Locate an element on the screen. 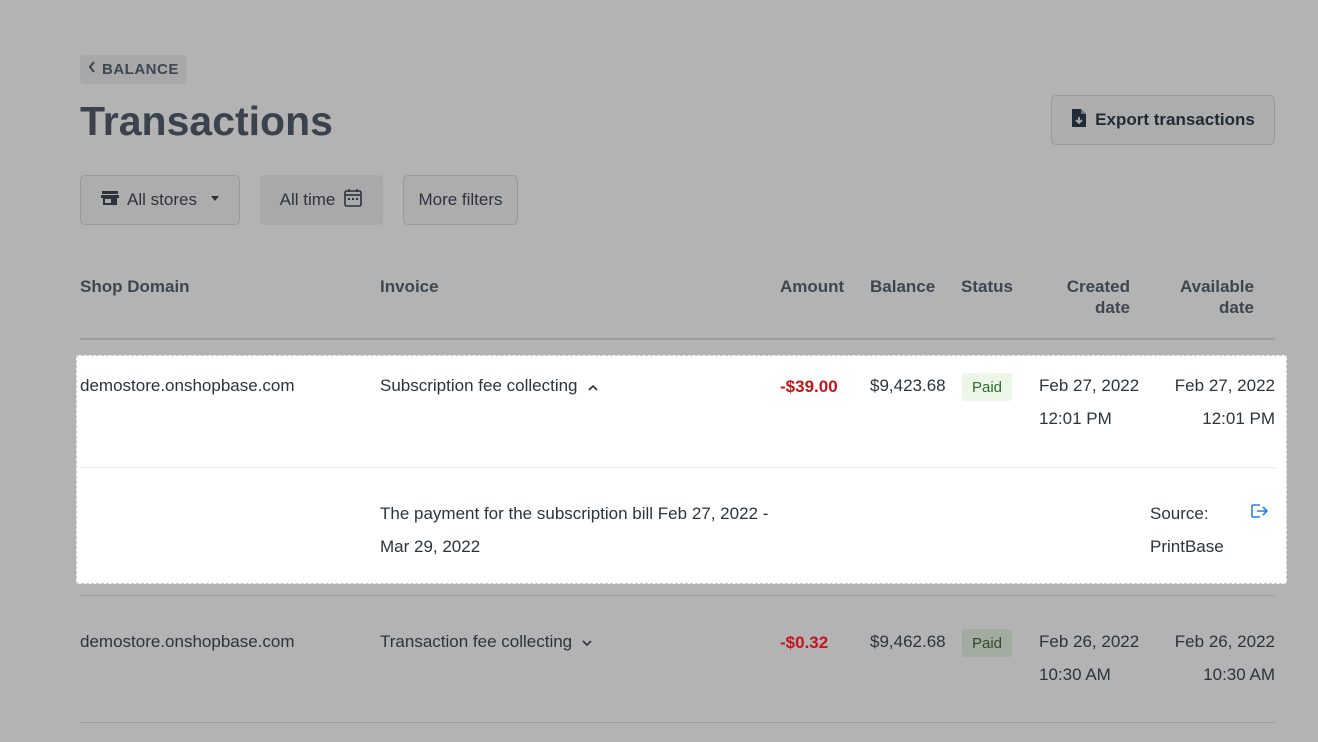 This screenshot has height=742, width=1318. row1-created-day: Feb 27, 2022 is located at coordinates (1089, 385).